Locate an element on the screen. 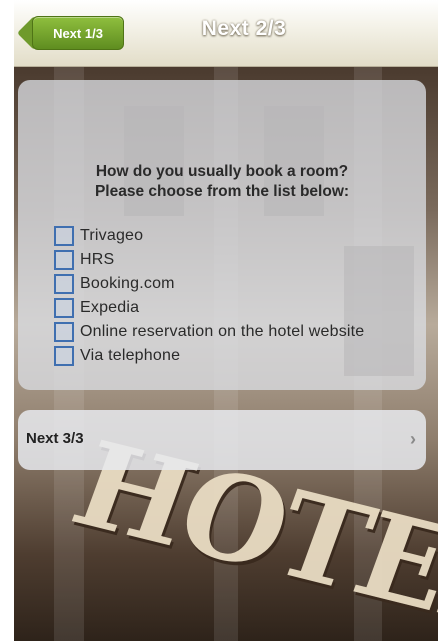  option-hotel-website: Online reservation on the hotel website is located at coordinates (209, 332).